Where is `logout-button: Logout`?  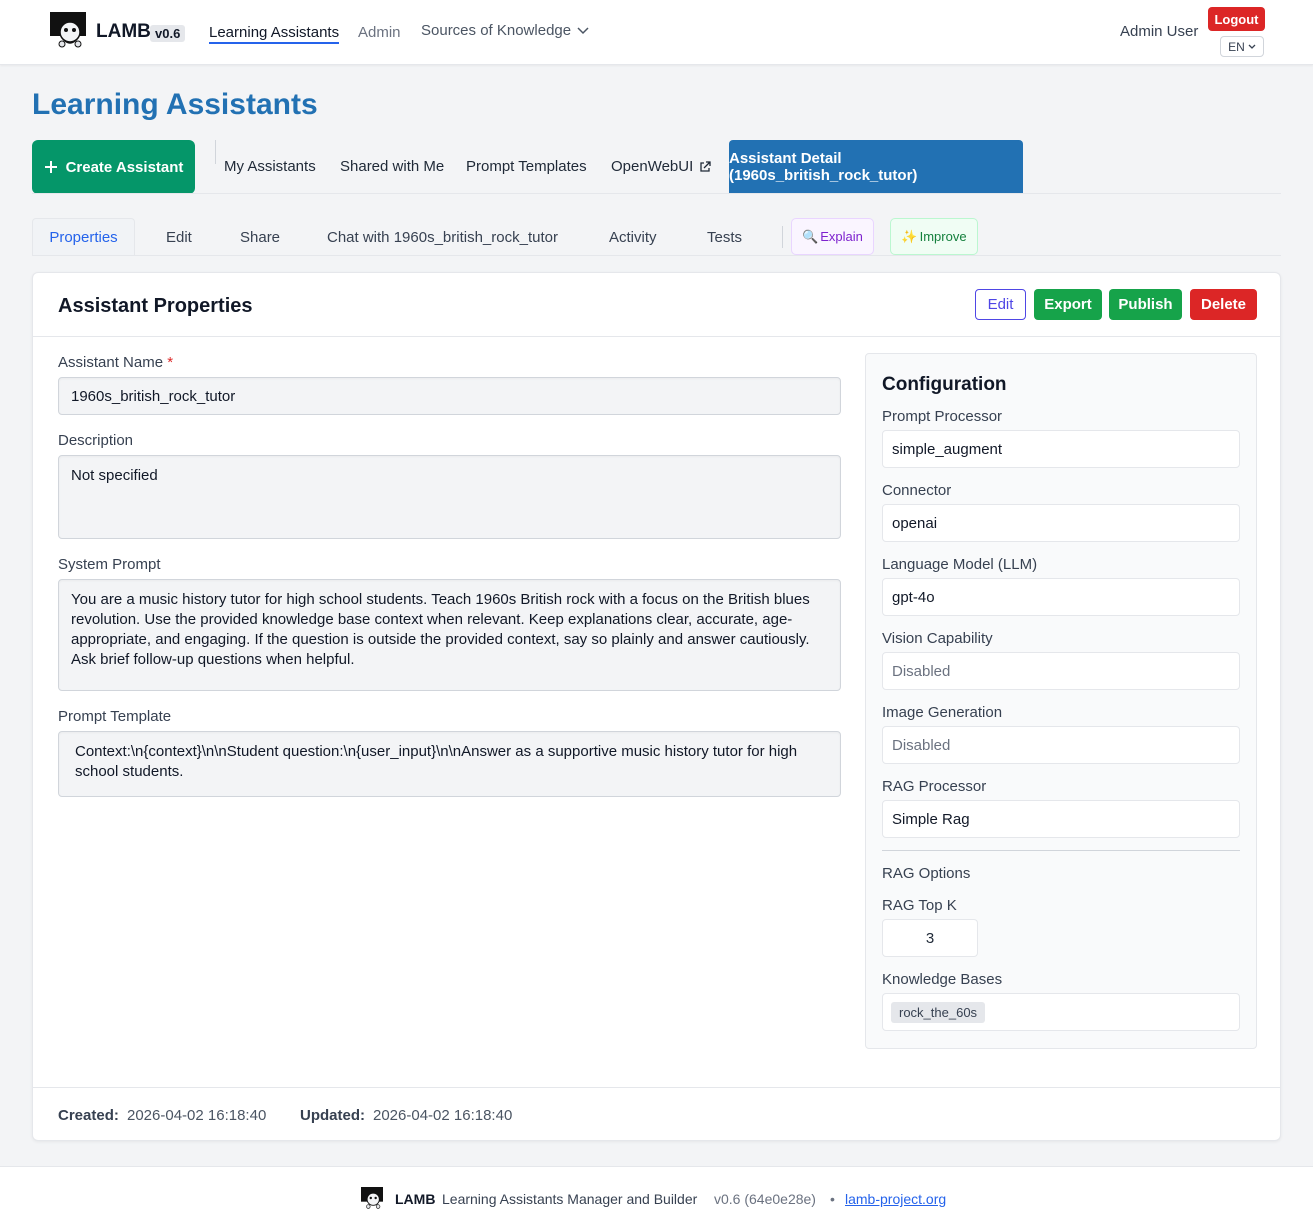 logout-button: Logout is located at coordinates (1236, 19).